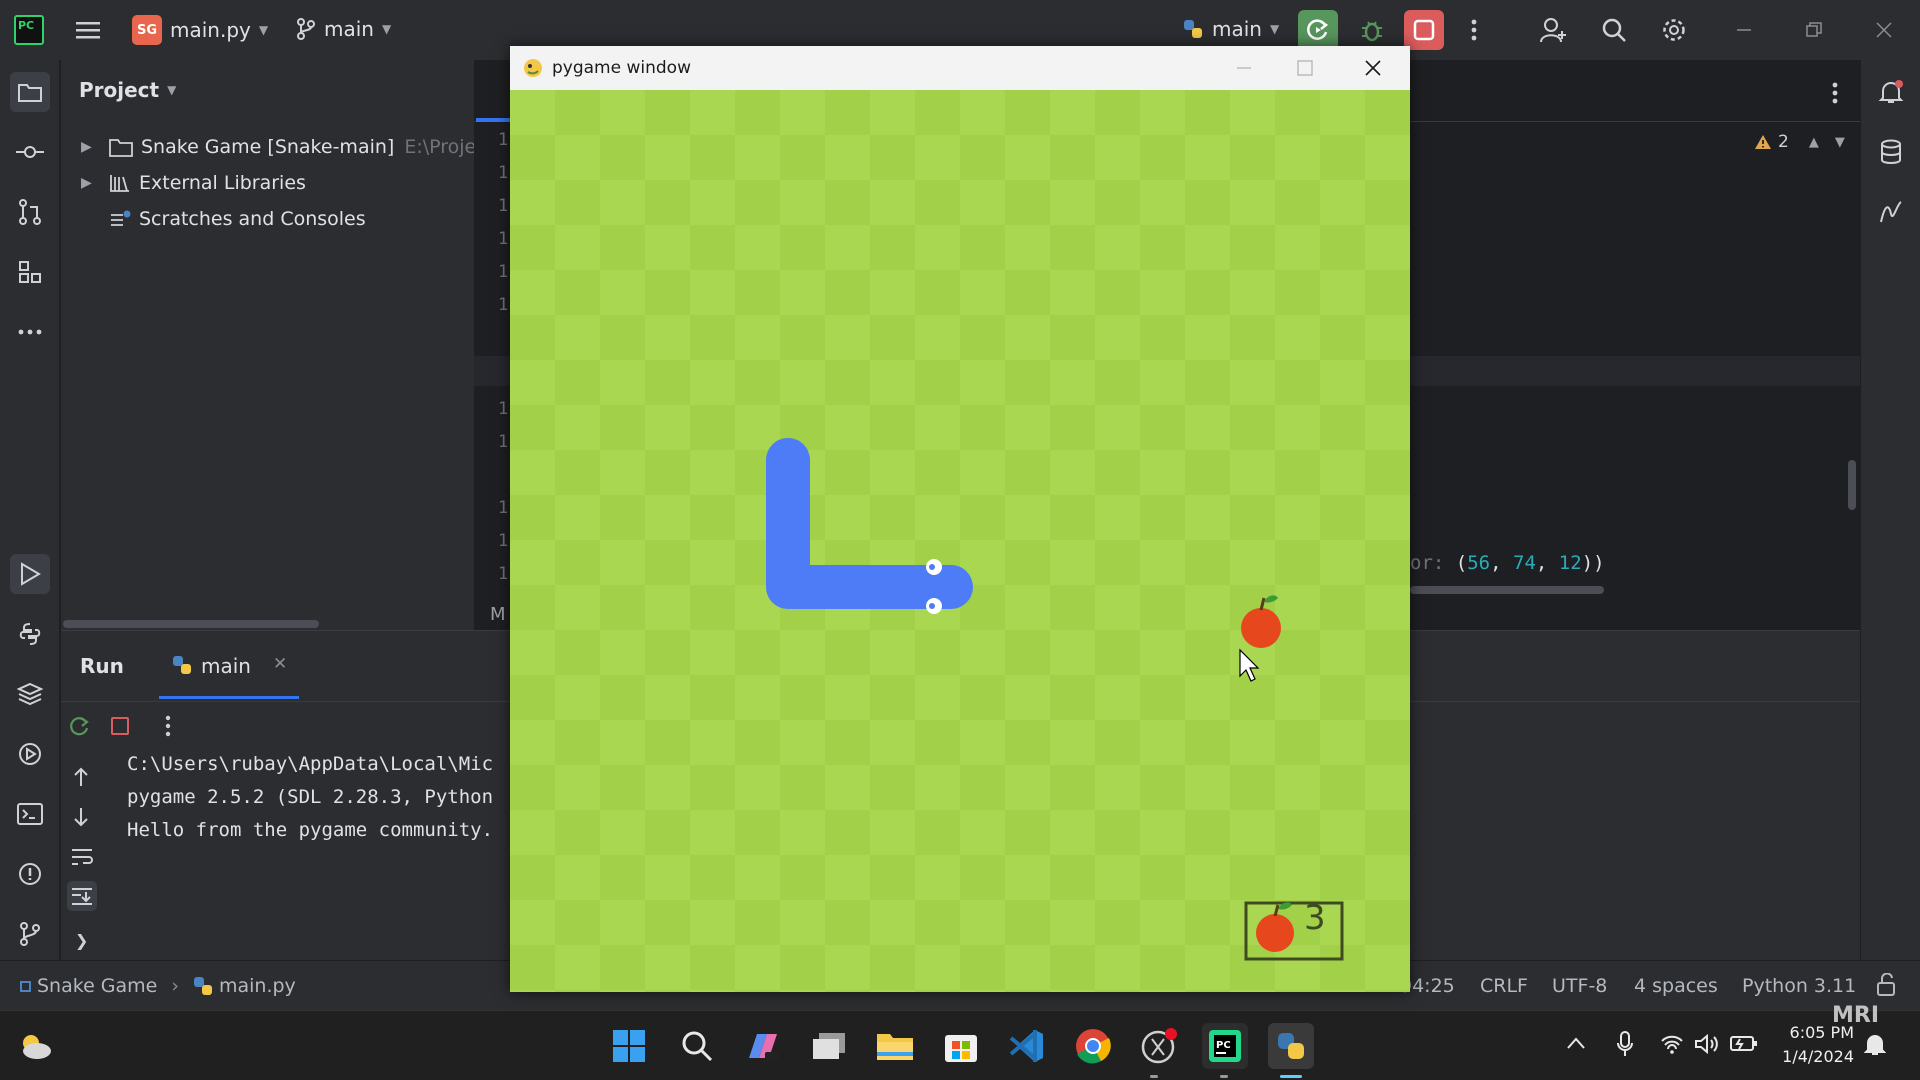  I want to click on rerun-button, so click(1318, 30).